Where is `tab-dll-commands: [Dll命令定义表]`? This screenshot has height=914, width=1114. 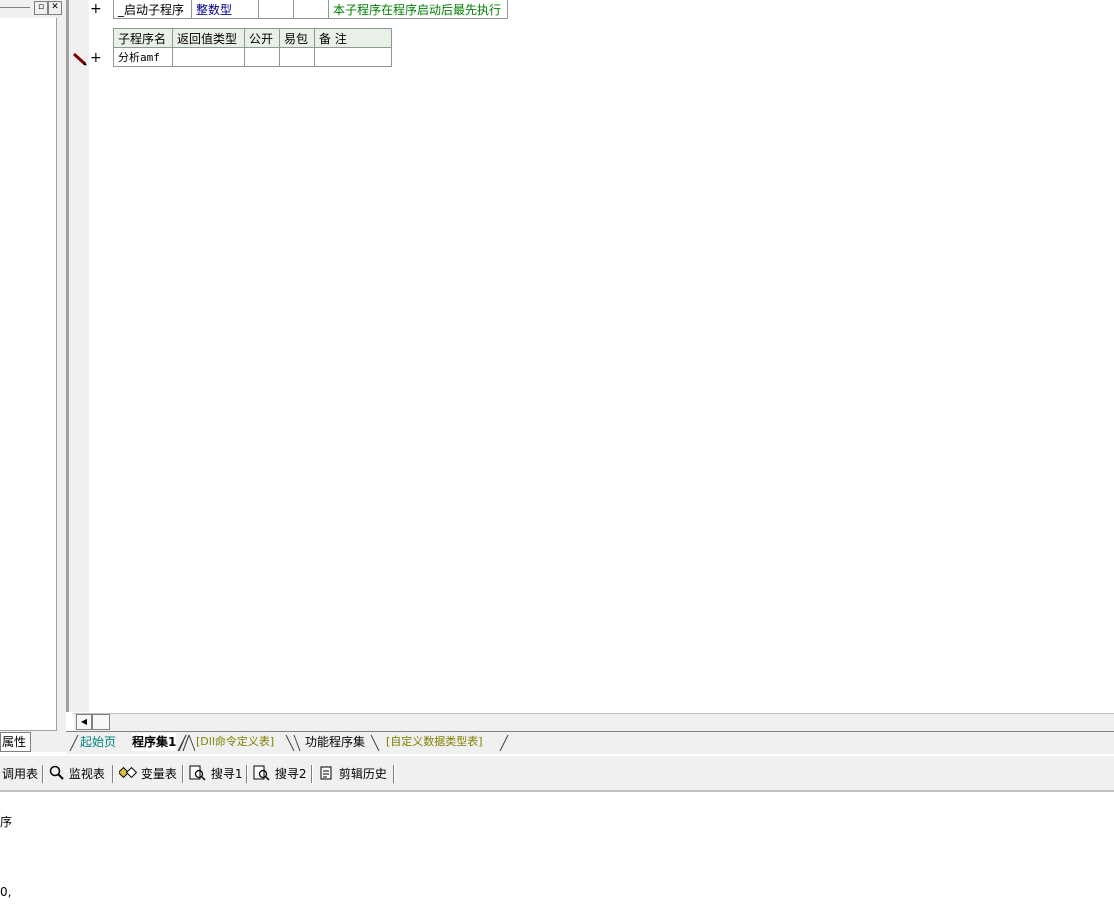 tab-dll-commands: [Dll命令定义表] is located at coordinates (235, 742).